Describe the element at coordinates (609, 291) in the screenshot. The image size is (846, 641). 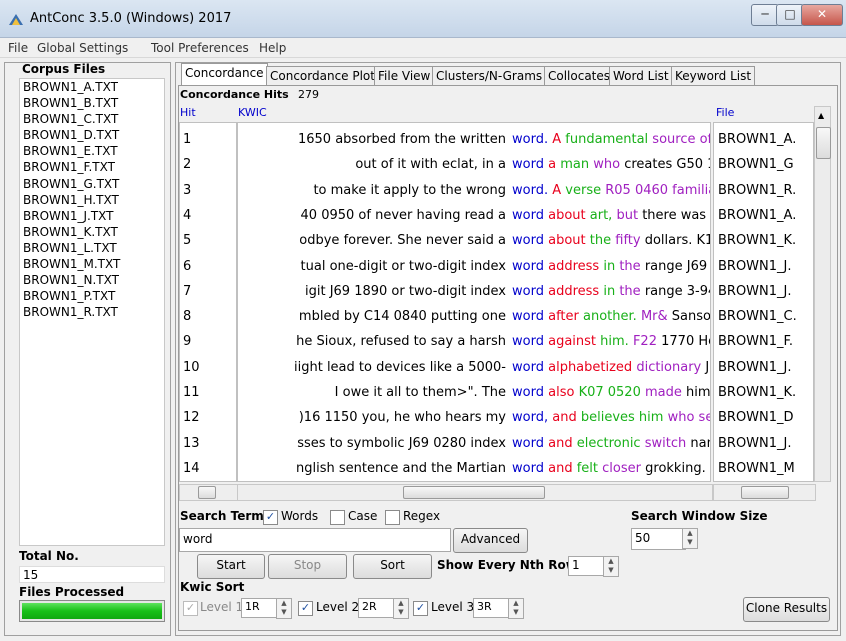
I see `kwic-r2: in` at that location.